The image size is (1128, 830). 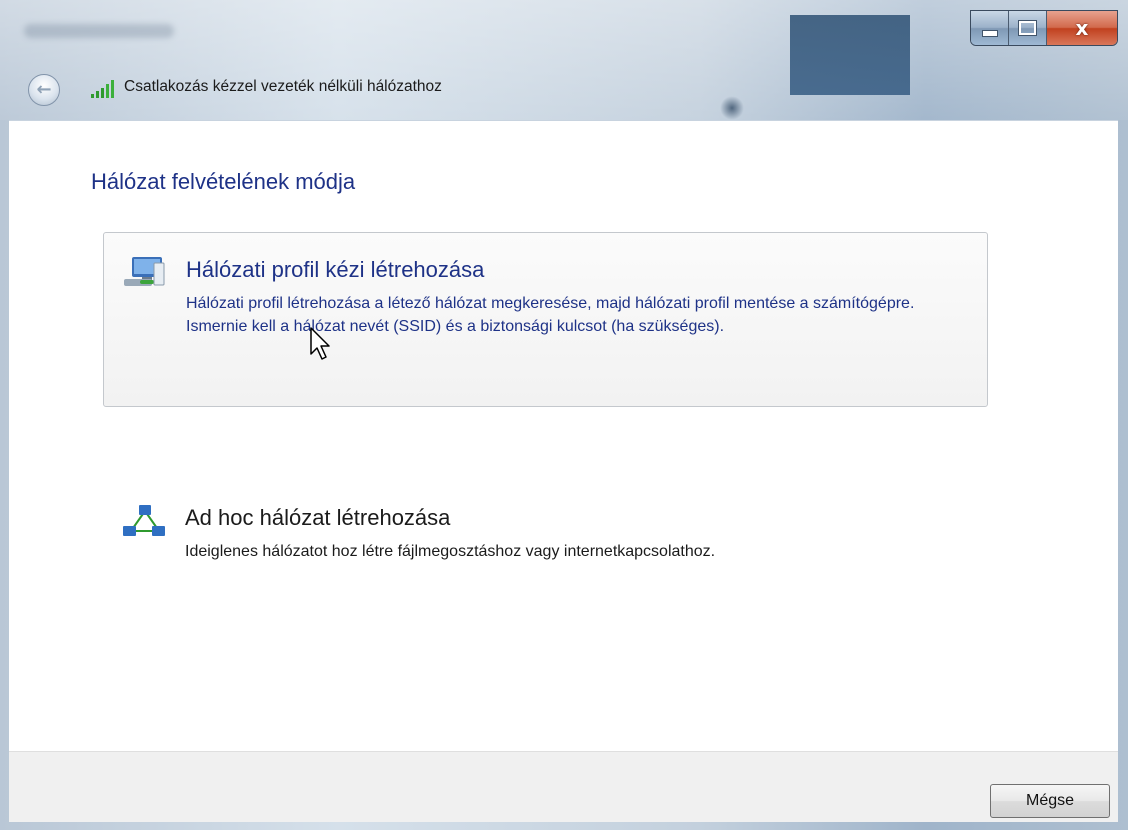 I want to click on network-profile-icon, so click(x=144, y=271).